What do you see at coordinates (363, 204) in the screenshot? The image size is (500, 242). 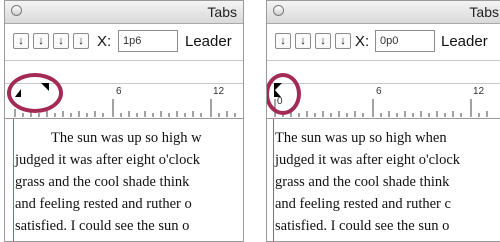 I see `text-line: and feeling rested and ruther c` at bounding box center [363, 204].